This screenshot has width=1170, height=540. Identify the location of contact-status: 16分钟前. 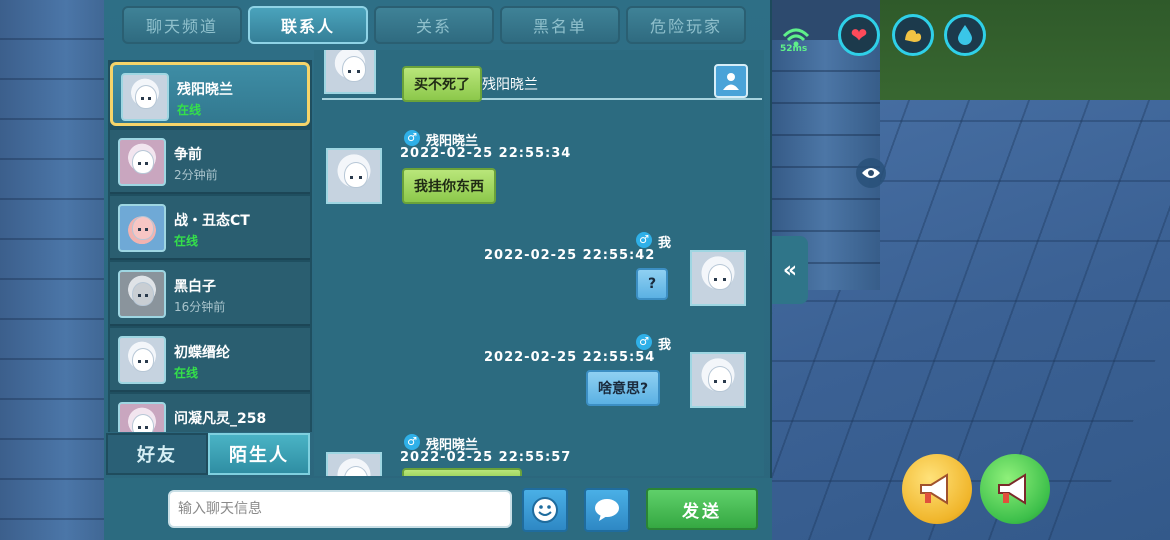
(200, 307).